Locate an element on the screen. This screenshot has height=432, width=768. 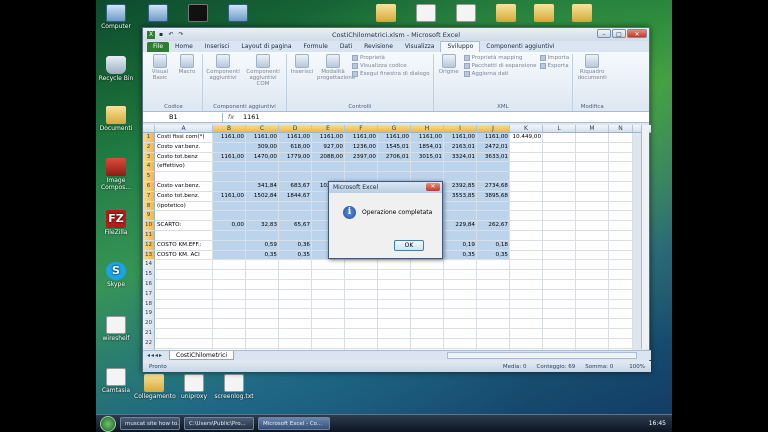
cell: 683,67 is located at coordinates (295, 186).